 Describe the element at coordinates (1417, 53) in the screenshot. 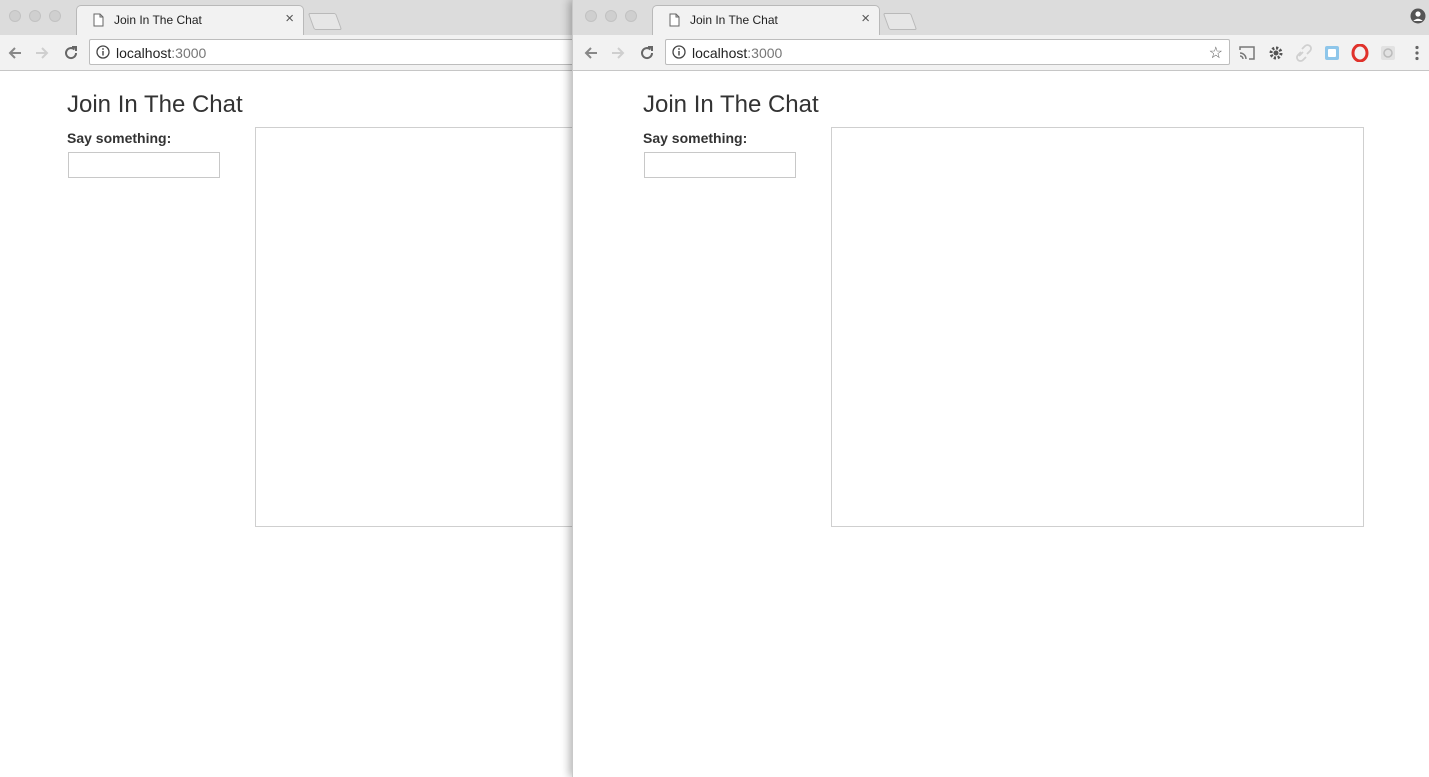

I see `menu-dots-icon` at that location.